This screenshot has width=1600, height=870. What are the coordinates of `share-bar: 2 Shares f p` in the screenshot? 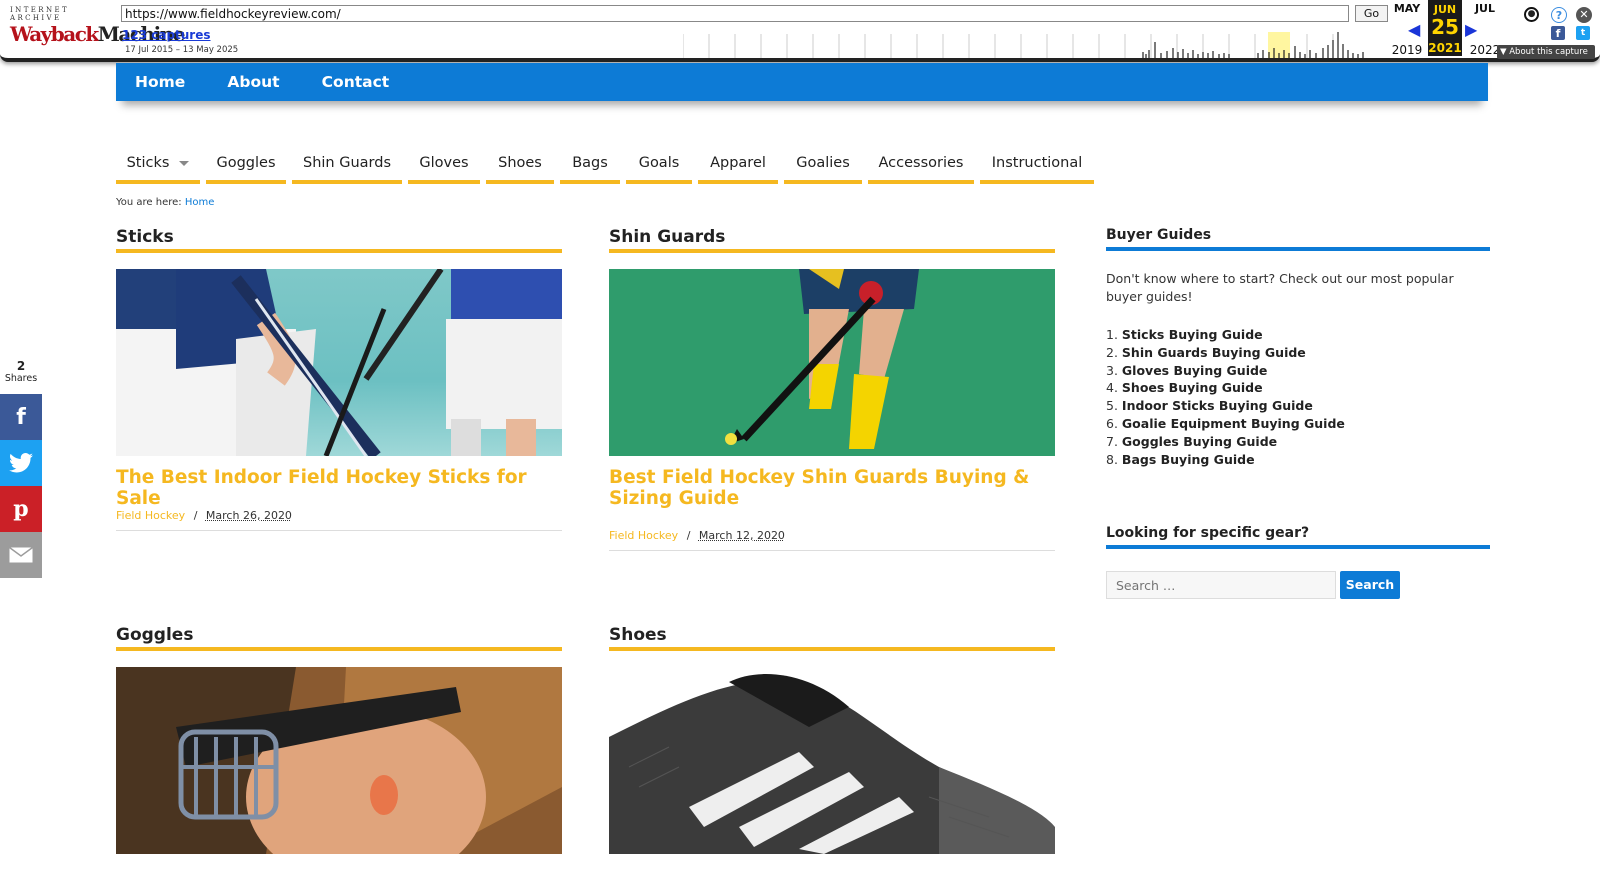 It's located at (21, 469).